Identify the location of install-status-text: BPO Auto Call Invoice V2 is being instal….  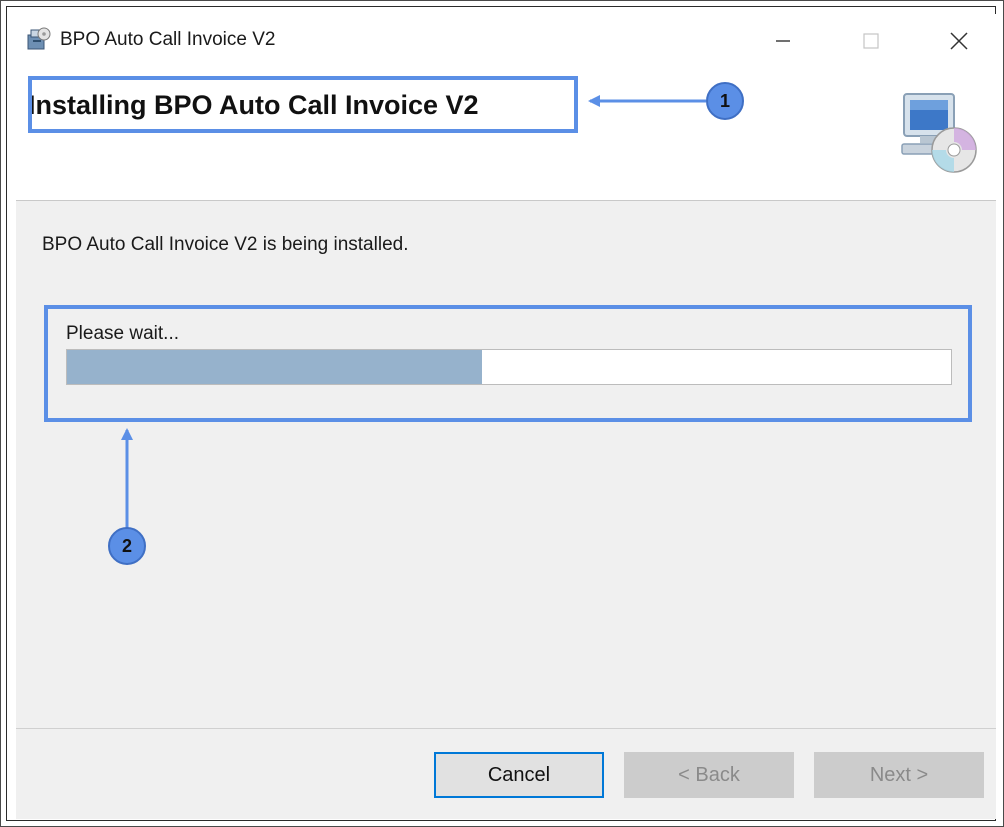
(225, 244).